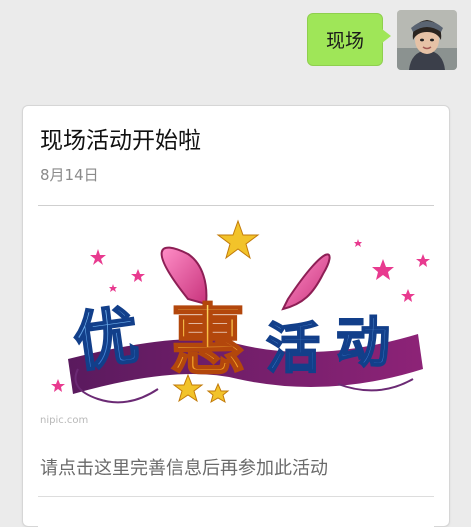 The height and width of the screenshot is (527, 471). Describe the element at coordinates (363, 342) in the screenshot. I see `banner-char-4: 动` at that location.